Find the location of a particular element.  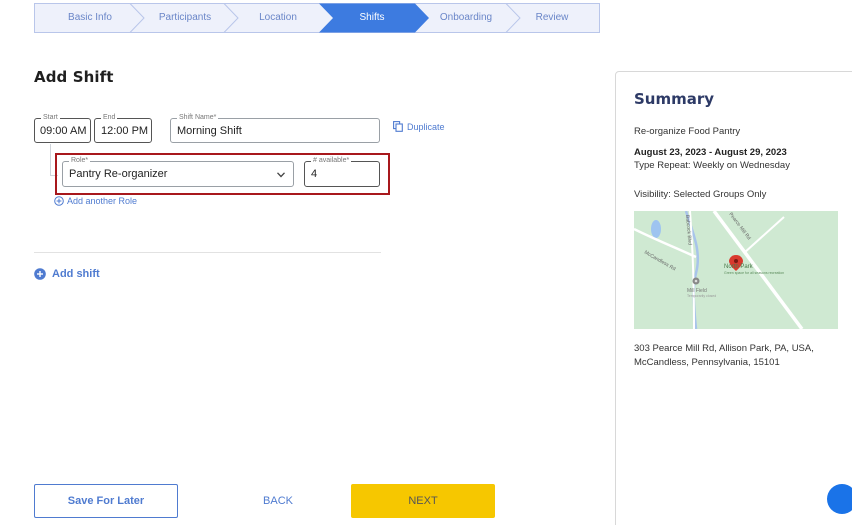

chat-launcher-icon is located at coordinates (839, 499).